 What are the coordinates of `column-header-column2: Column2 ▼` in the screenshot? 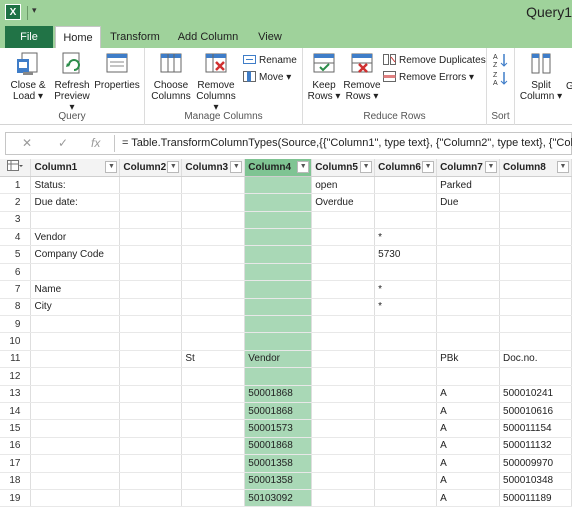 It's located at (151, 168).